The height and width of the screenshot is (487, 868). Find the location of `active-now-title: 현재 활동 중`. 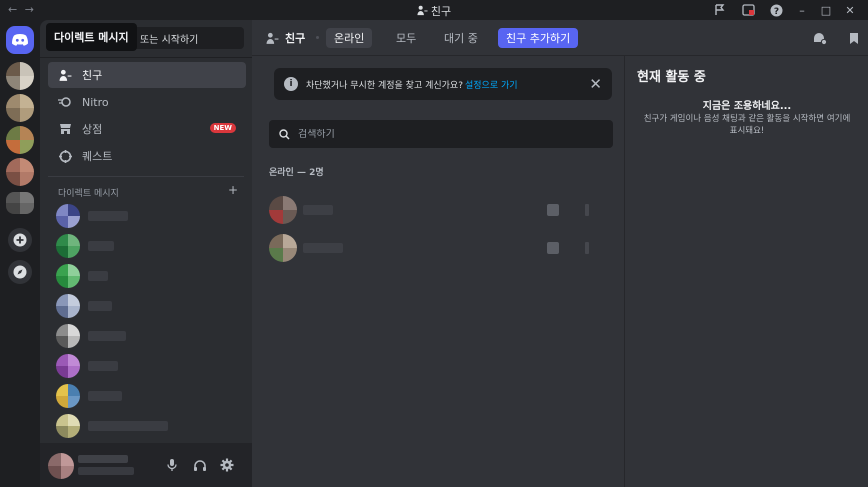

active-now-title: 현재 활동 중 is located at coordinates (671, 77).